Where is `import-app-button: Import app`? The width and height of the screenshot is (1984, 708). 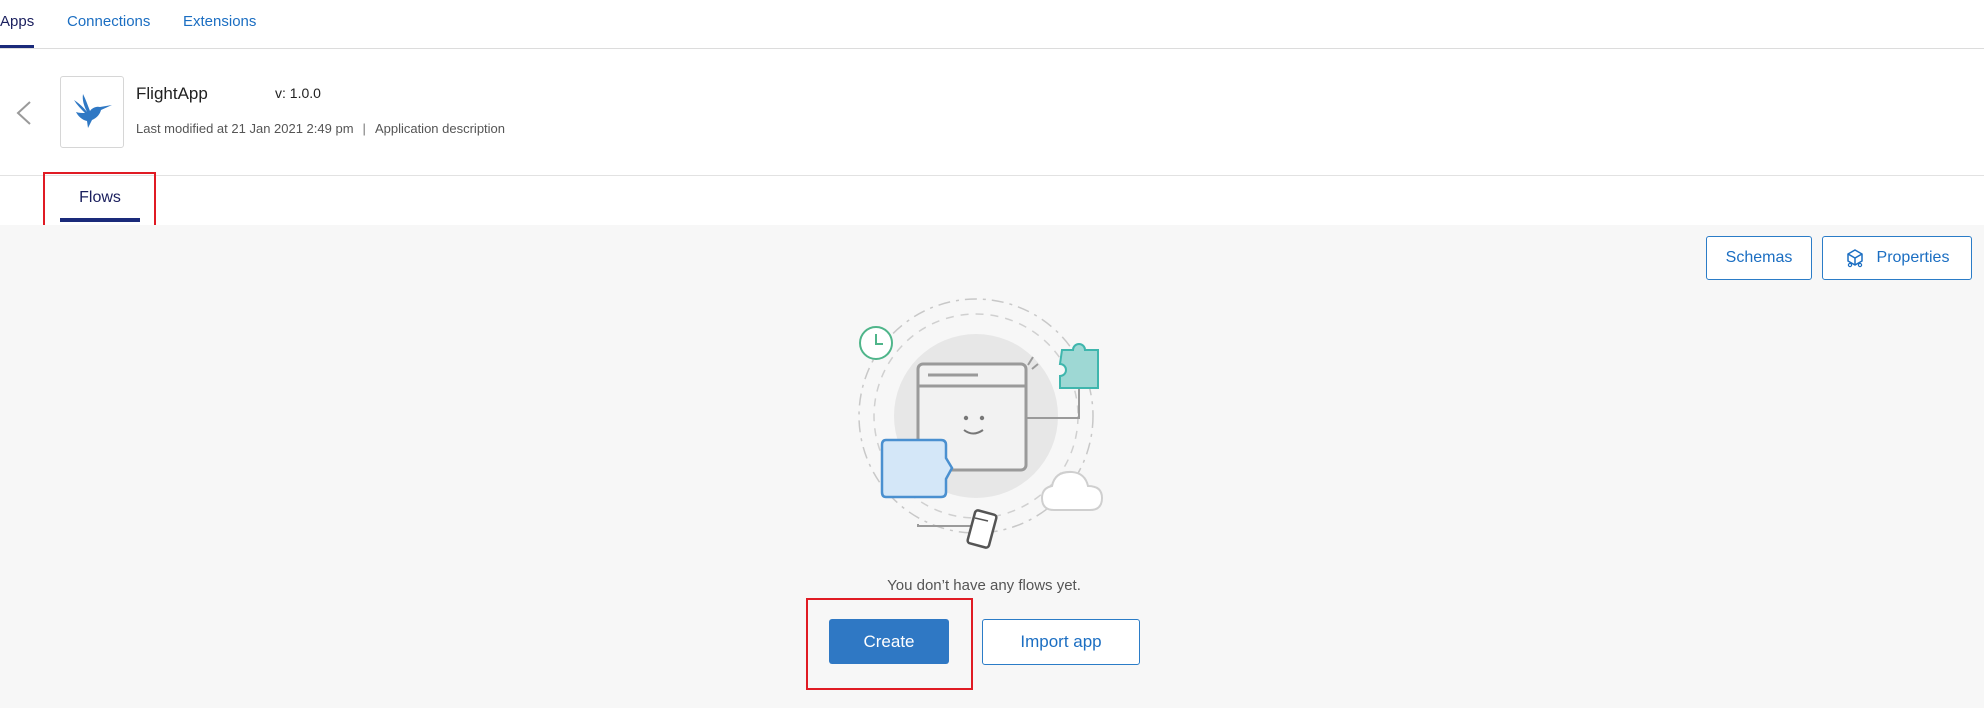 import-app-button: Import app is located at coordinates (1061, 642).